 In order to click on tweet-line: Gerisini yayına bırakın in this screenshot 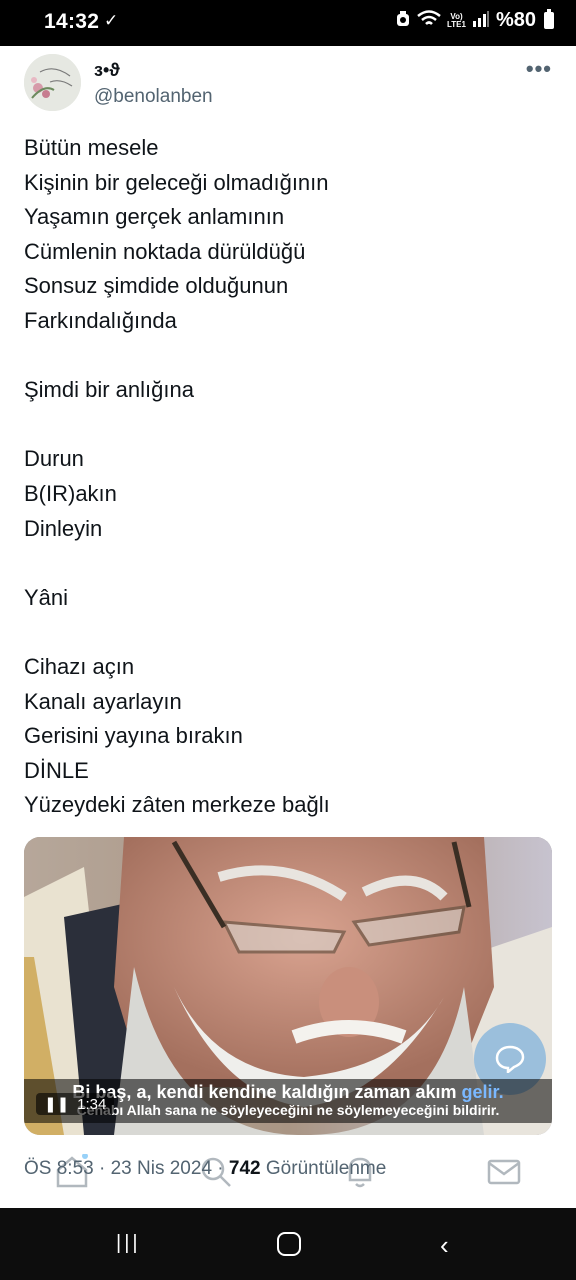, I will do `click(133, 736)`.